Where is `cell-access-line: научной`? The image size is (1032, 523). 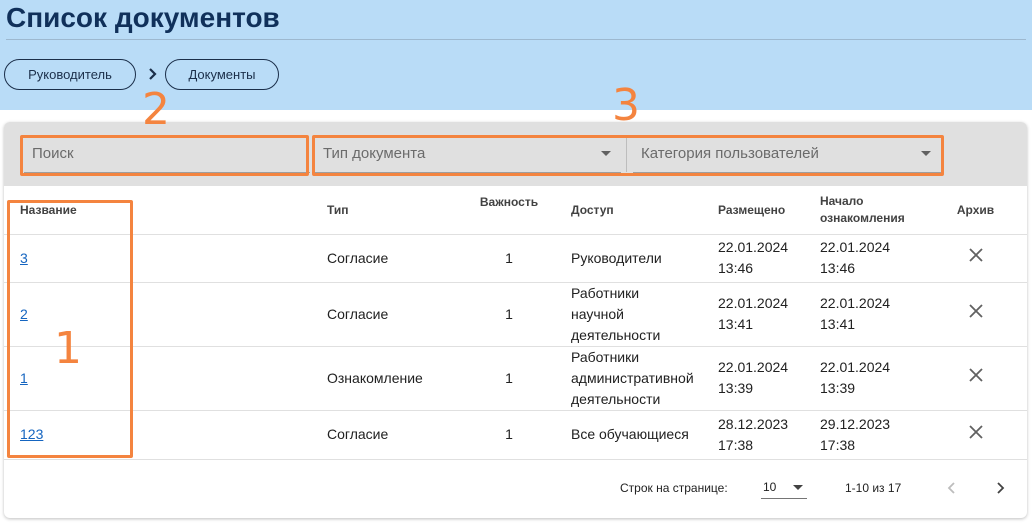
cell-access-line: научной is located at coordinates (597, 313).